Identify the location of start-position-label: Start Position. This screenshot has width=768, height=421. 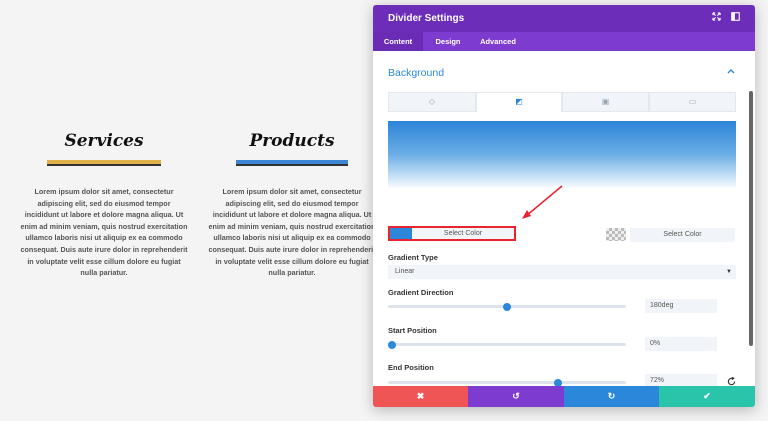
(412, 330).